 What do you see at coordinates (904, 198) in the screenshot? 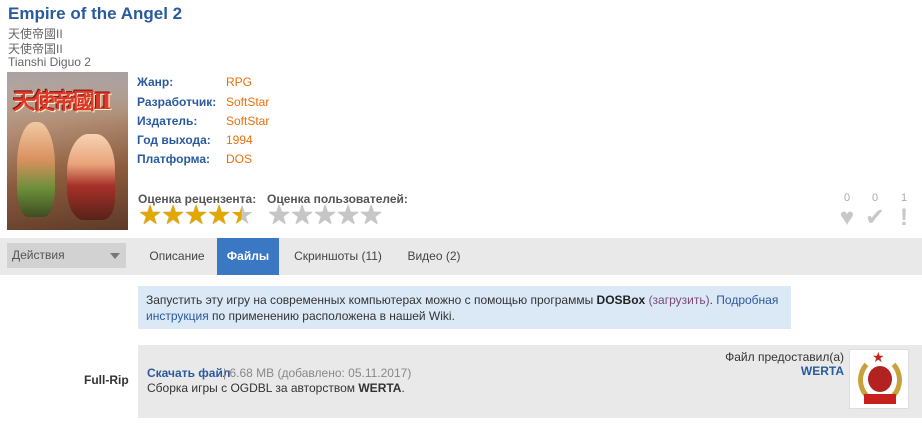
I see `report-count: 1` at bounding box center [904, 198].